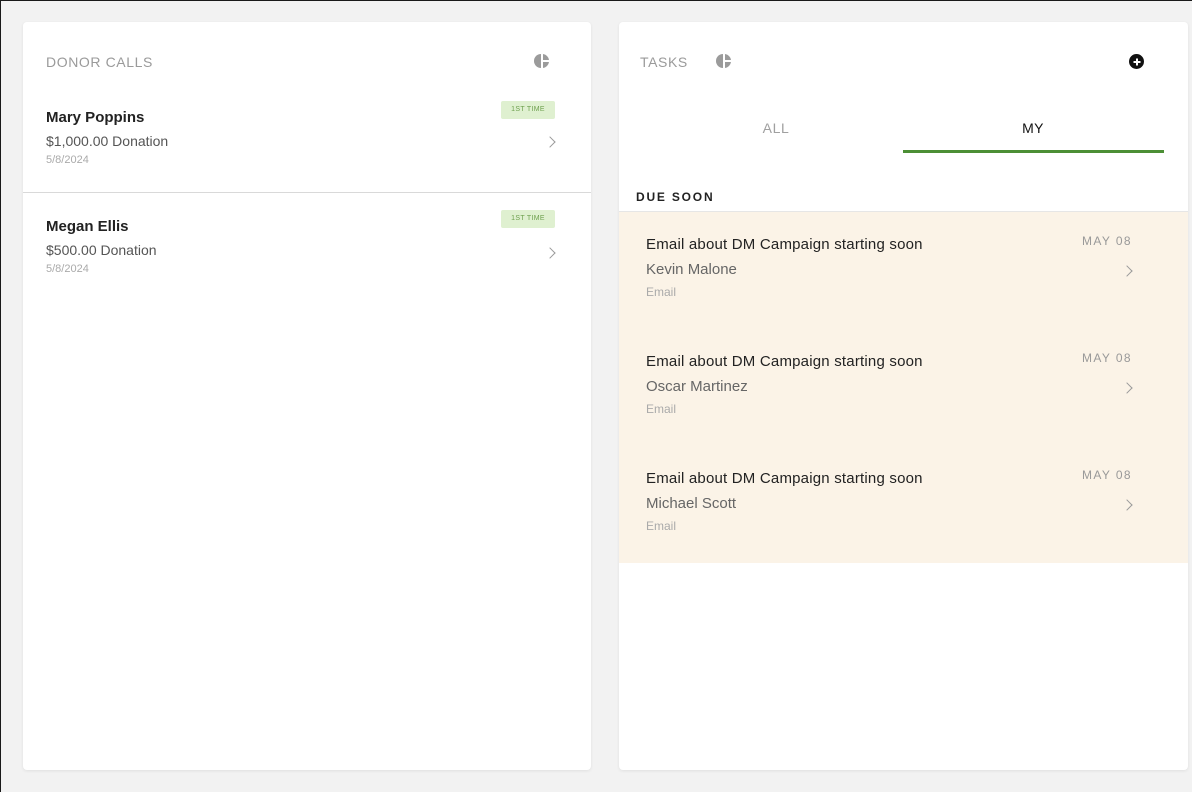 This screenshot has width=1192, height=792. Describe the element at coordinates (691, 503) in the screenshot. I see `task-person: Michael Scott` at that location.